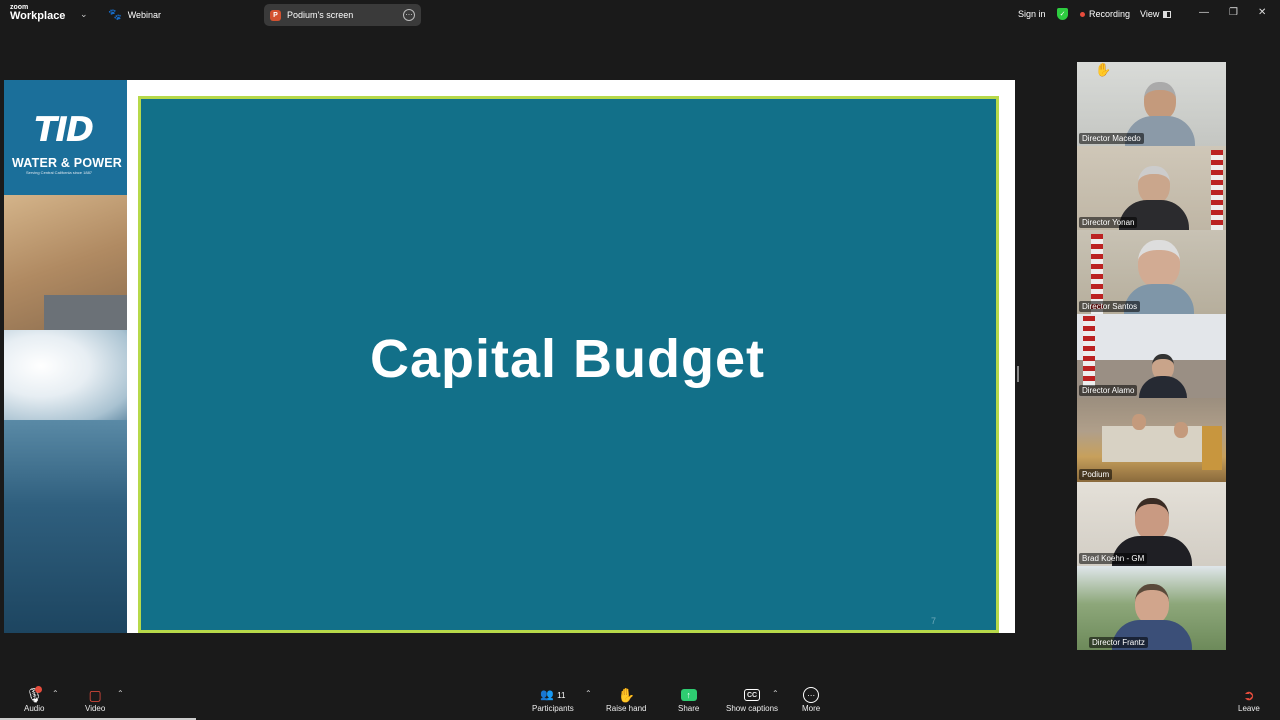 The height and width of the screenshot is (720, 1280). What do you see at coordinates (95, 708) in the screenshot?
I see `video-label: Video` at bounding box center [95, 708].